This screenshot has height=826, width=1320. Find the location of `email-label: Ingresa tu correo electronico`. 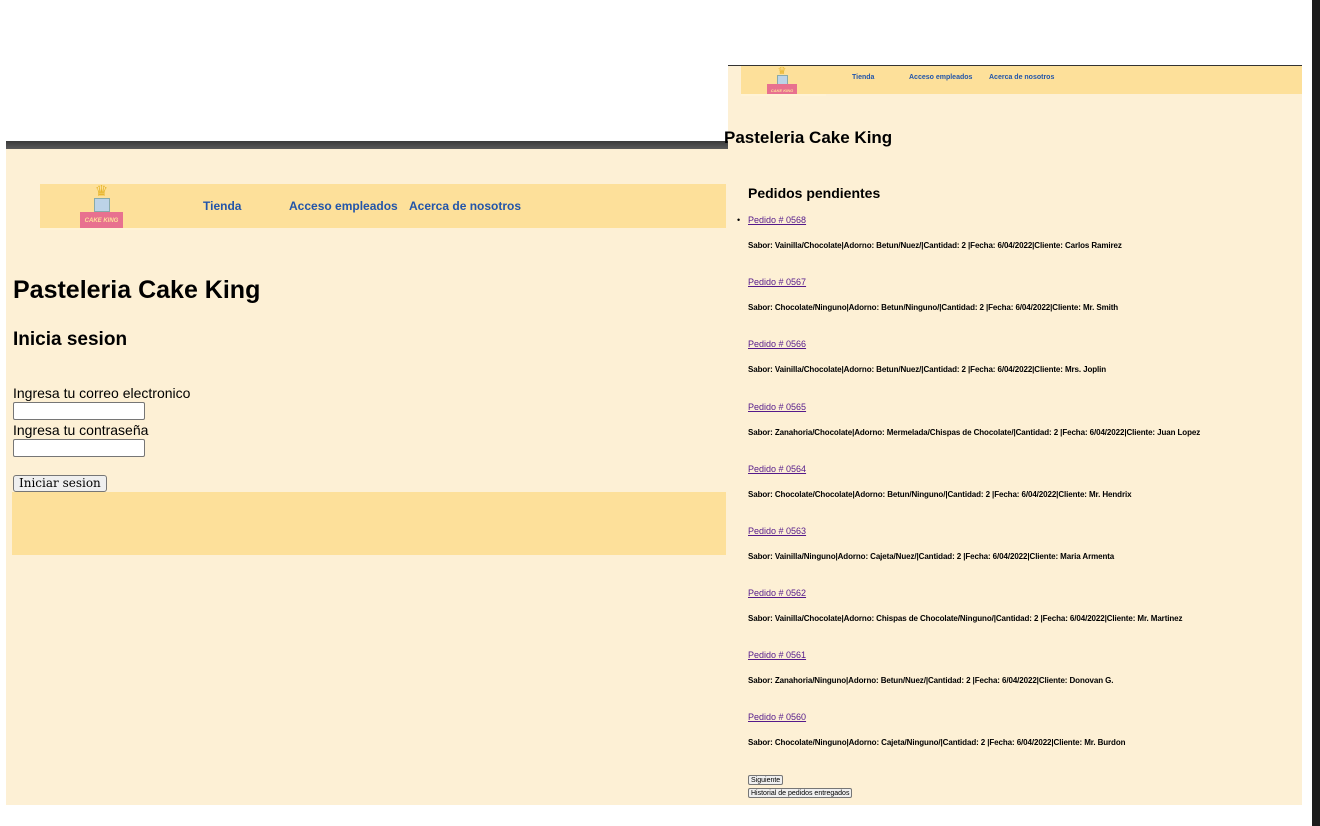

email-label: Ingresa tu correo electronico is located at coordinates (102, 393).